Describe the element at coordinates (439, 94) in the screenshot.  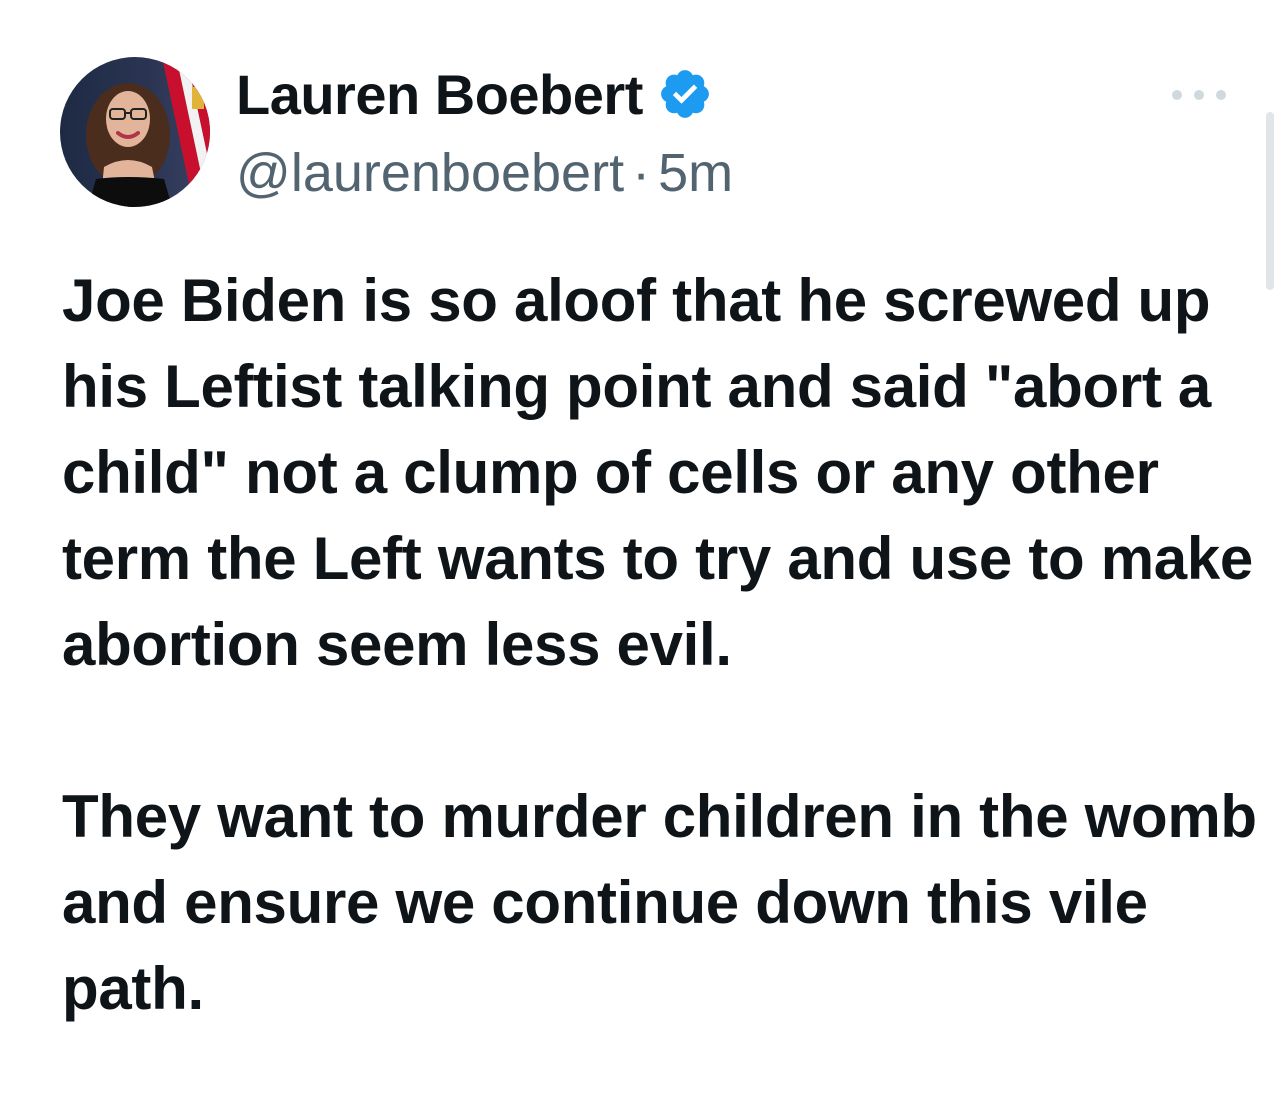
I see `display-name: Lauren Boebert` at that location.